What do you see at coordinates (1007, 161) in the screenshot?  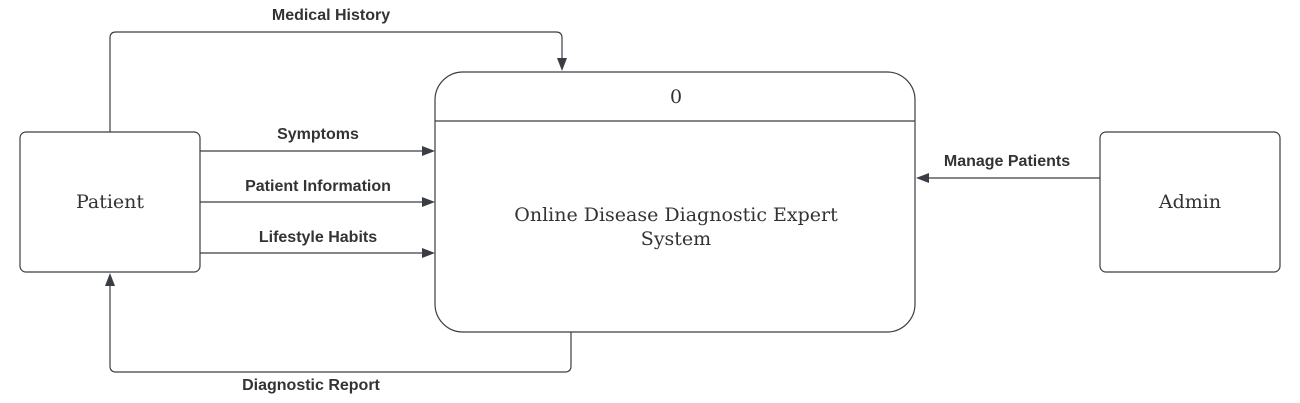 I see `manage-patients-label: Manage Patients` at bounding box center [1007, 161].